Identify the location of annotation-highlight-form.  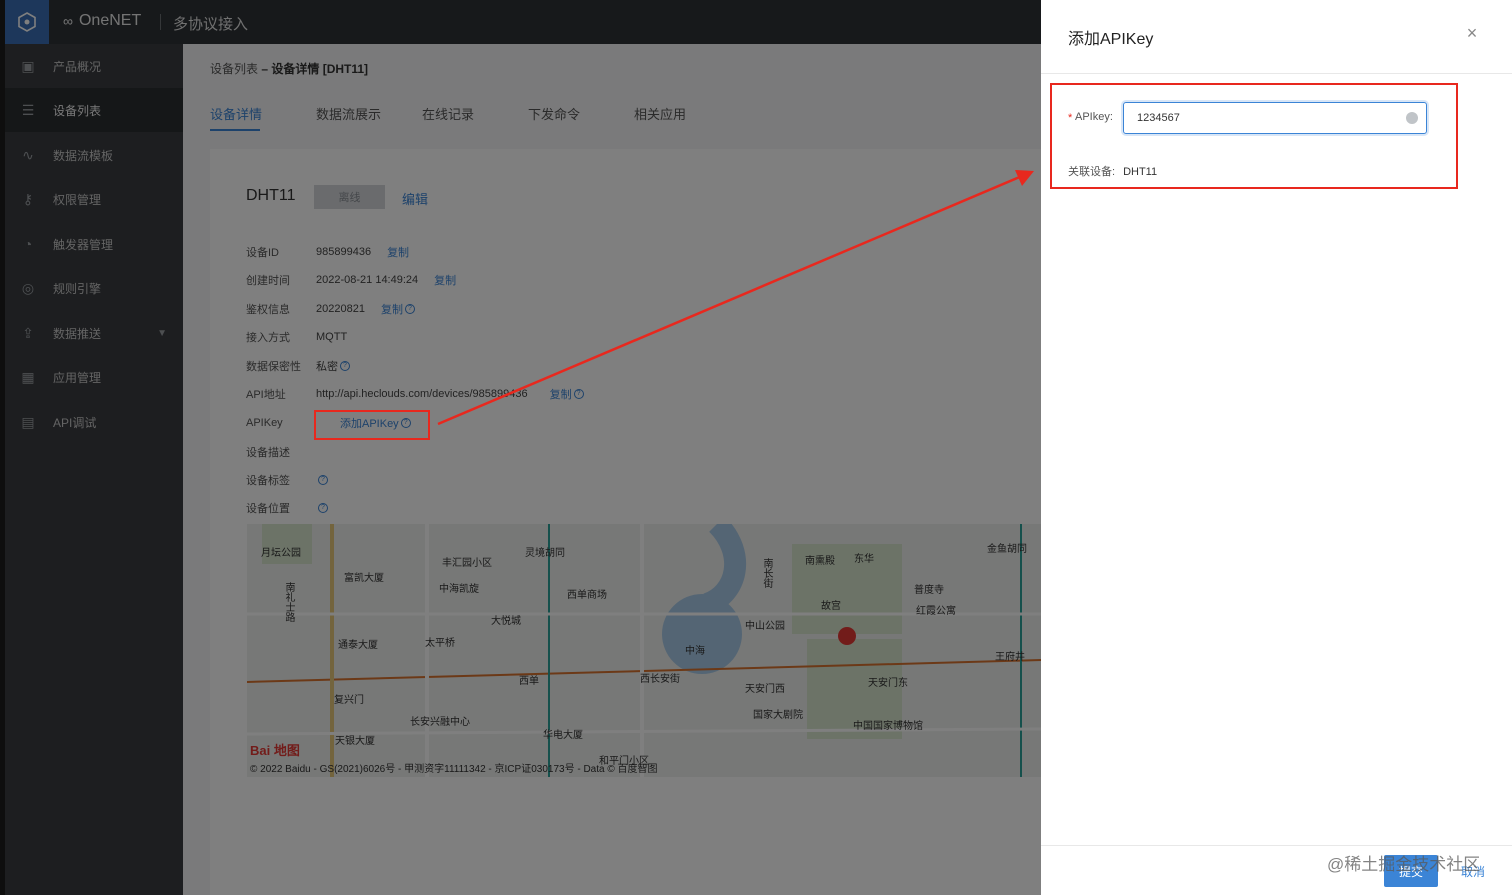
(1254, 136).